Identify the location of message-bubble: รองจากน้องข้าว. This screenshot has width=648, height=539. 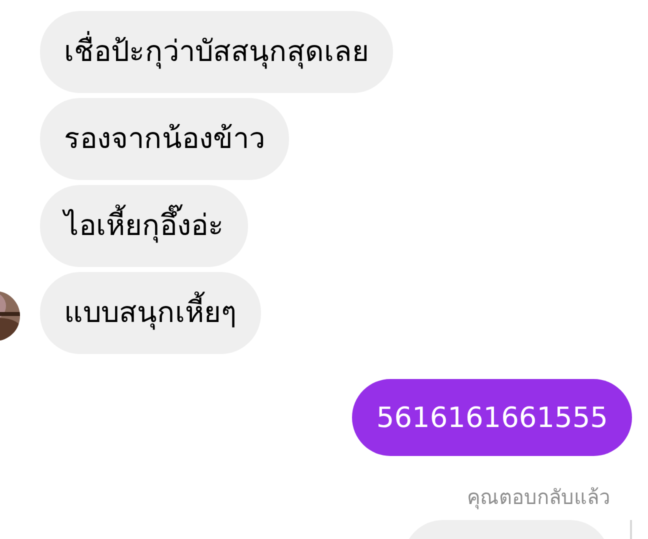
(164, 139).